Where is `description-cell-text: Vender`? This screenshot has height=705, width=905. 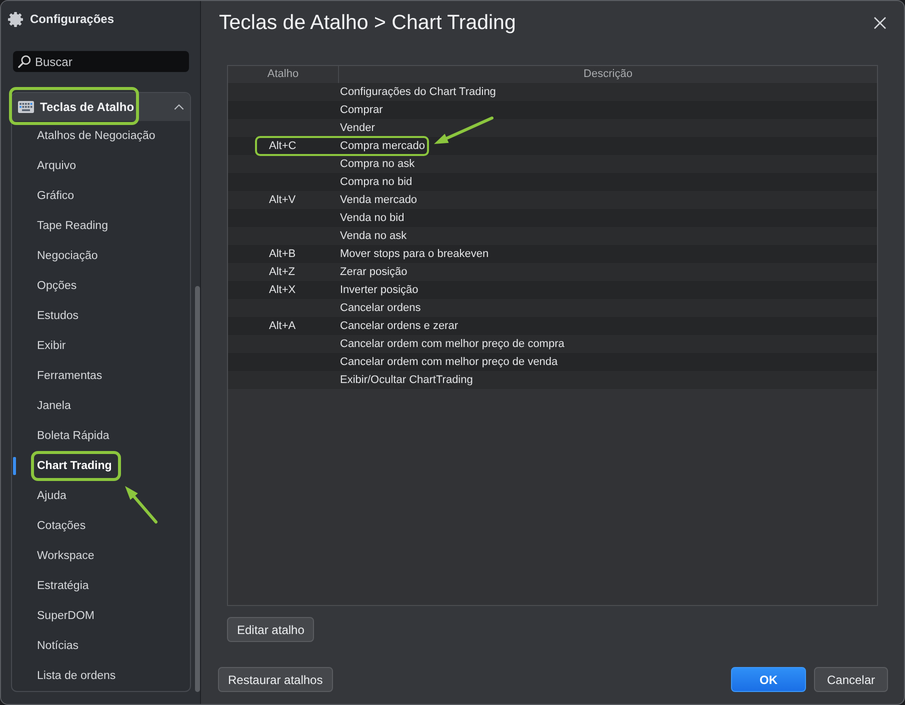
description-cell-text: Vender is located at coordinates (357, 128).